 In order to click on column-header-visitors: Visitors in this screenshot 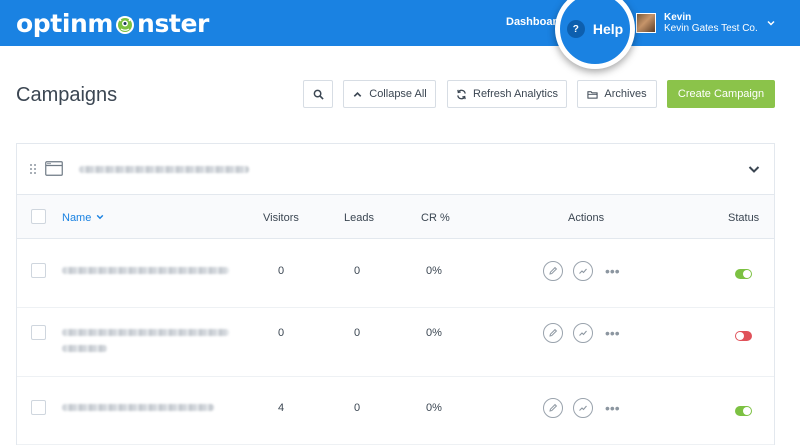, I will do `click(281, 218)`.